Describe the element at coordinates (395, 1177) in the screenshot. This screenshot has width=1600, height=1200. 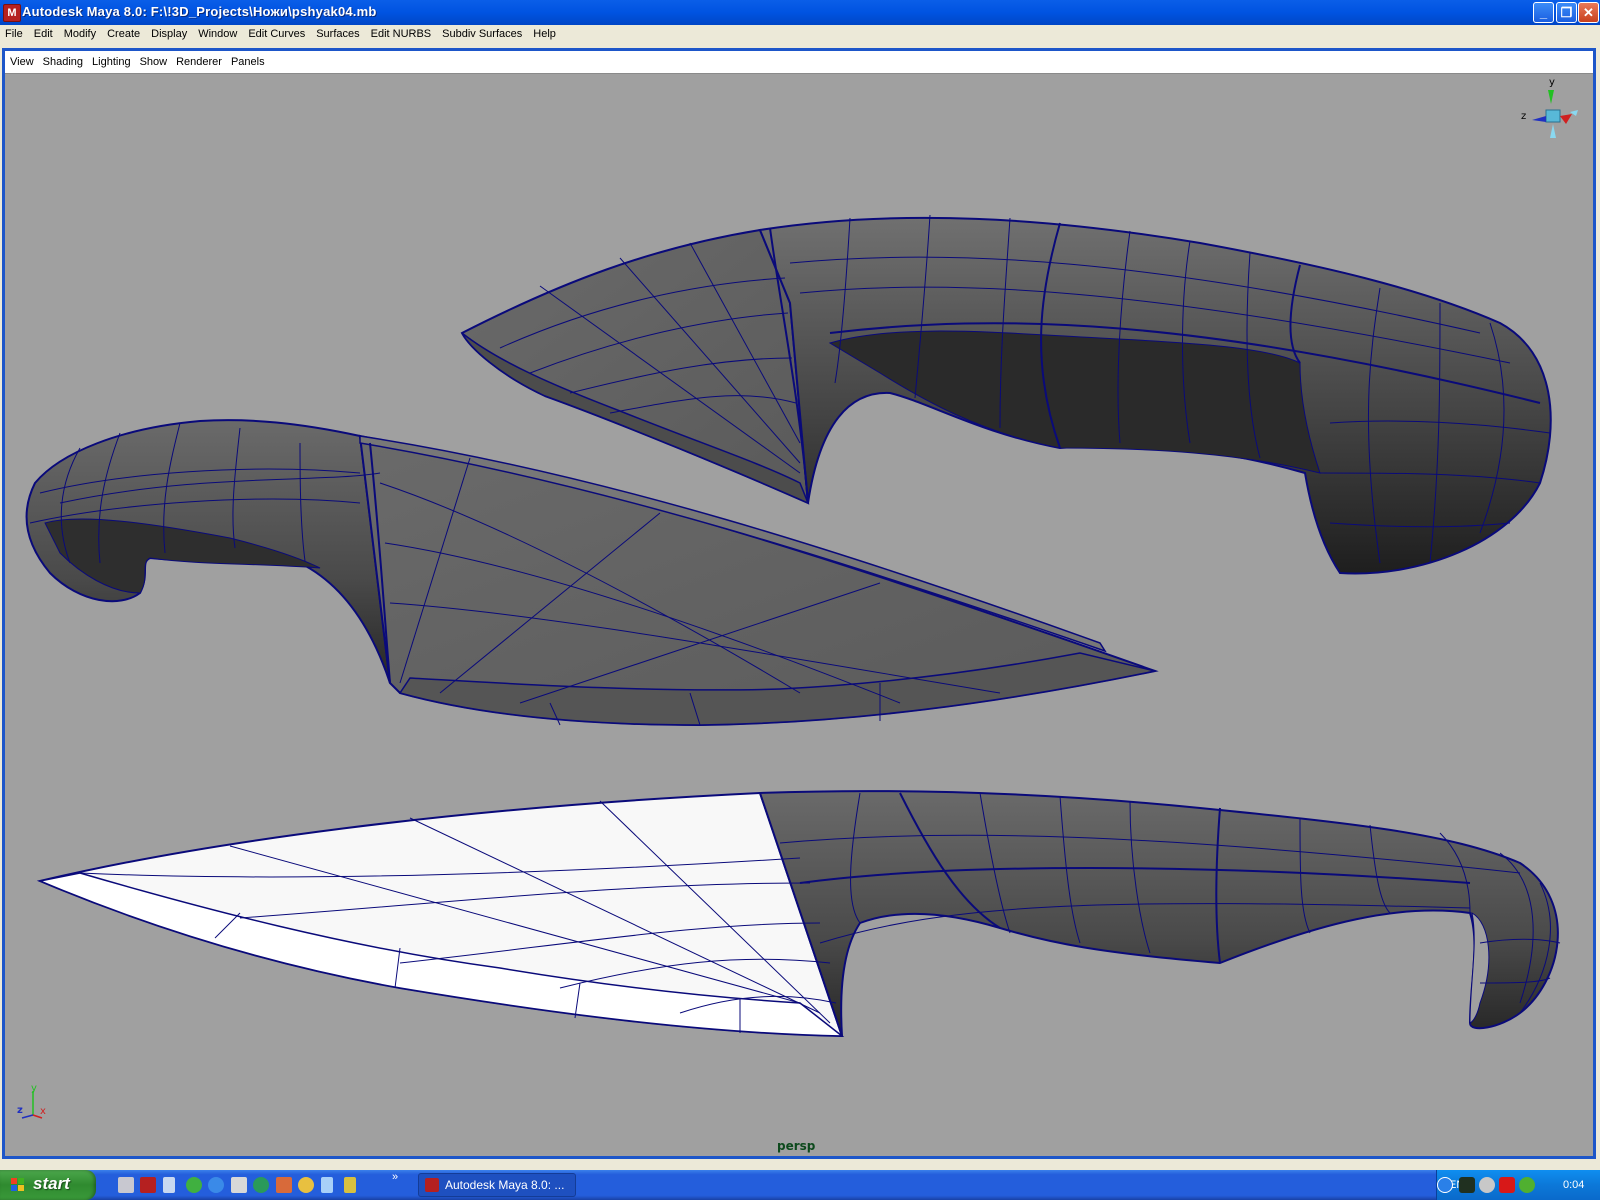
I see `quicklaunch-overflow-button: »` at that location.